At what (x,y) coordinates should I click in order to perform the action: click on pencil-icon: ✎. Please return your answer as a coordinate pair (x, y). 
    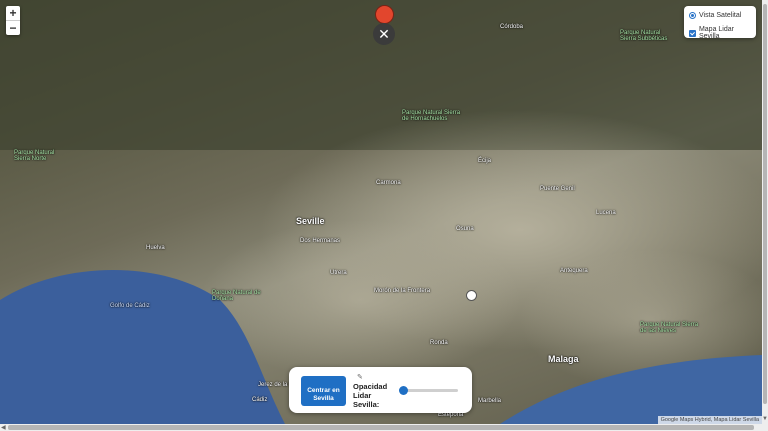
    Looking at the image, I should click on (360, 377).